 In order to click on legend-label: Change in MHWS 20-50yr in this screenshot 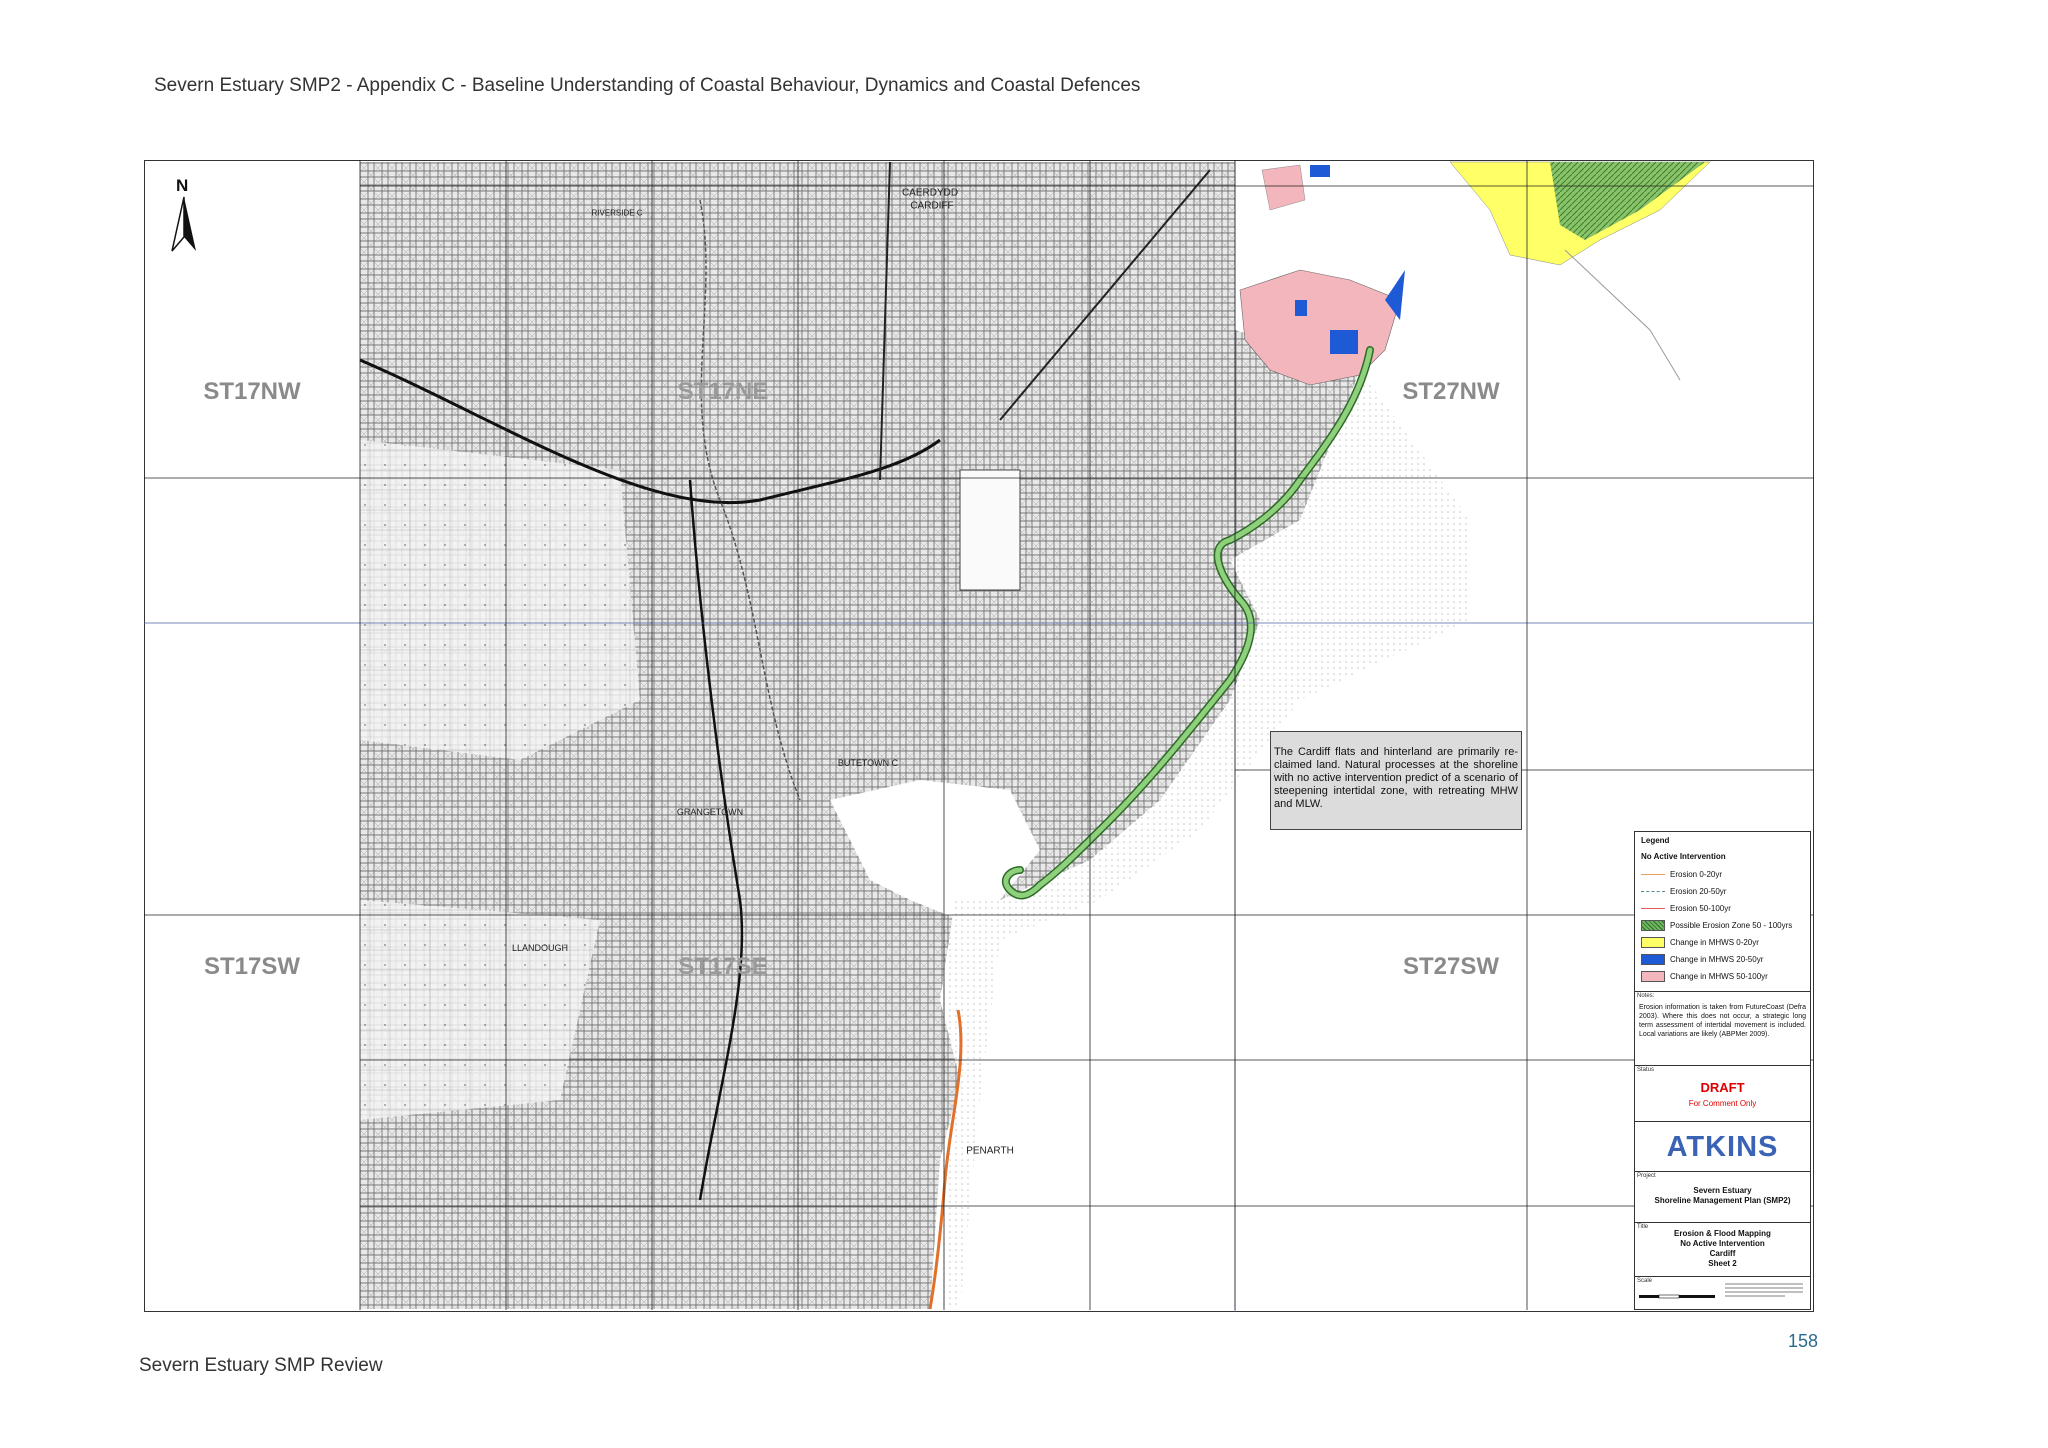, I will do `click(1717, 959)`.